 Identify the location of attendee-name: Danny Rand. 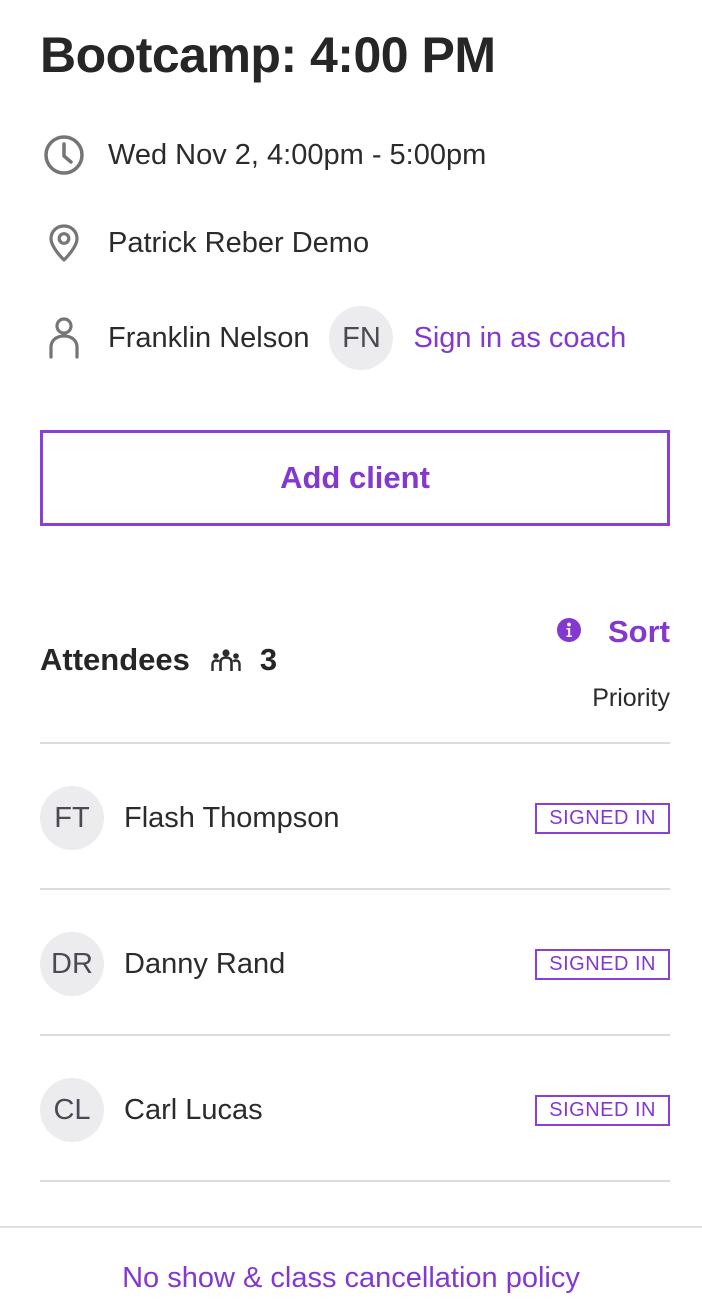
(329, 964).